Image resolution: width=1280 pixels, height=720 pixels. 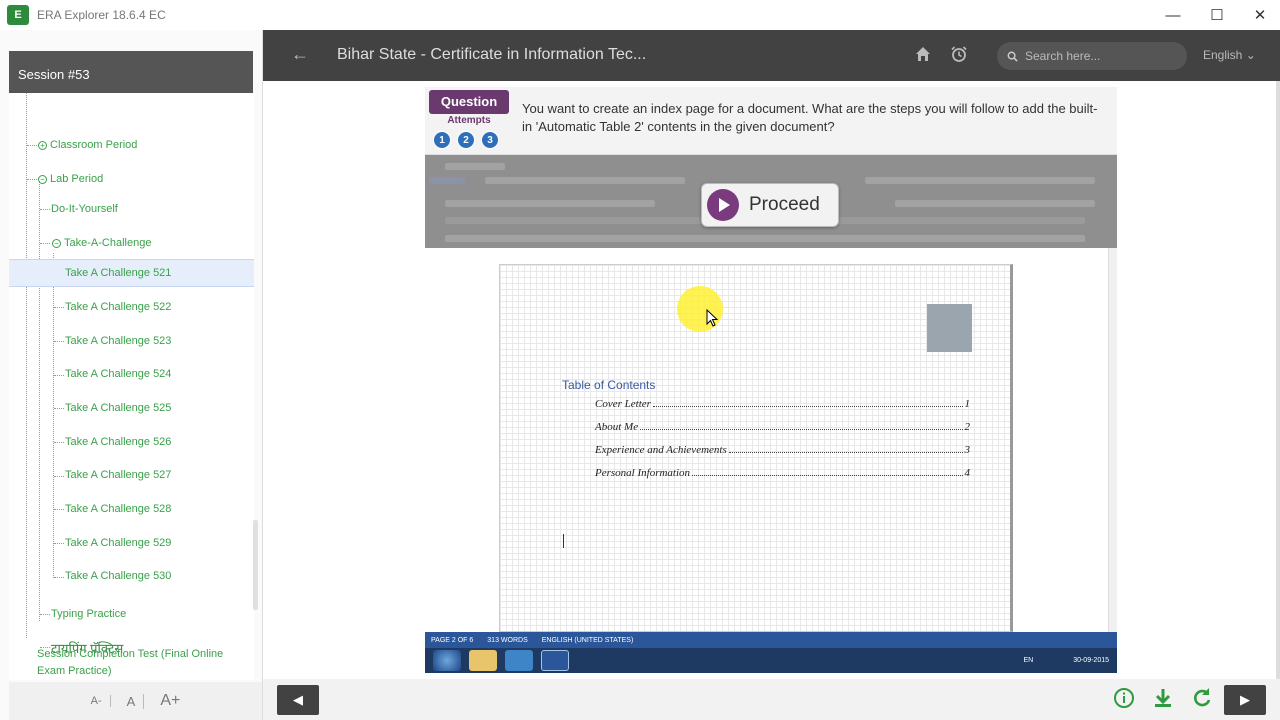 I want to click on sidebar-item-challenge-528: Take A Challenge 528, so click(x=118, y=509).